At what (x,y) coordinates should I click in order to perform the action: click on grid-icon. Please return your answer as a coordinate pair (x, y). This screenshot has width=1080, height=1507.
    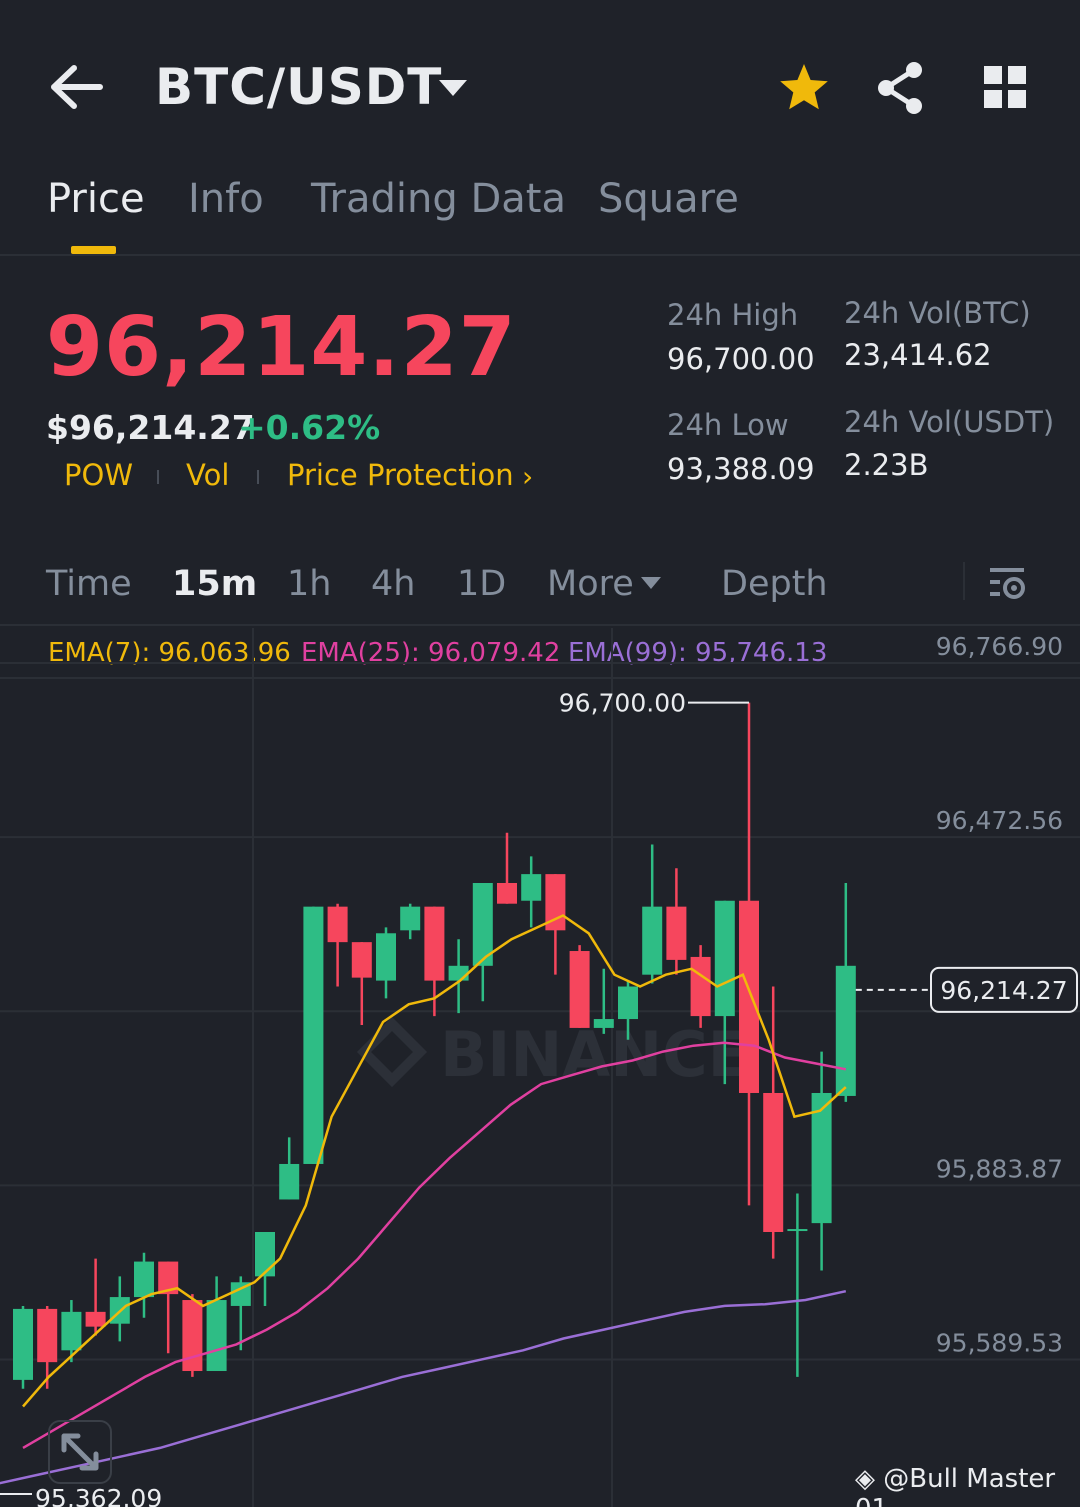
    Looking at the image, I should click on (1005, 87).